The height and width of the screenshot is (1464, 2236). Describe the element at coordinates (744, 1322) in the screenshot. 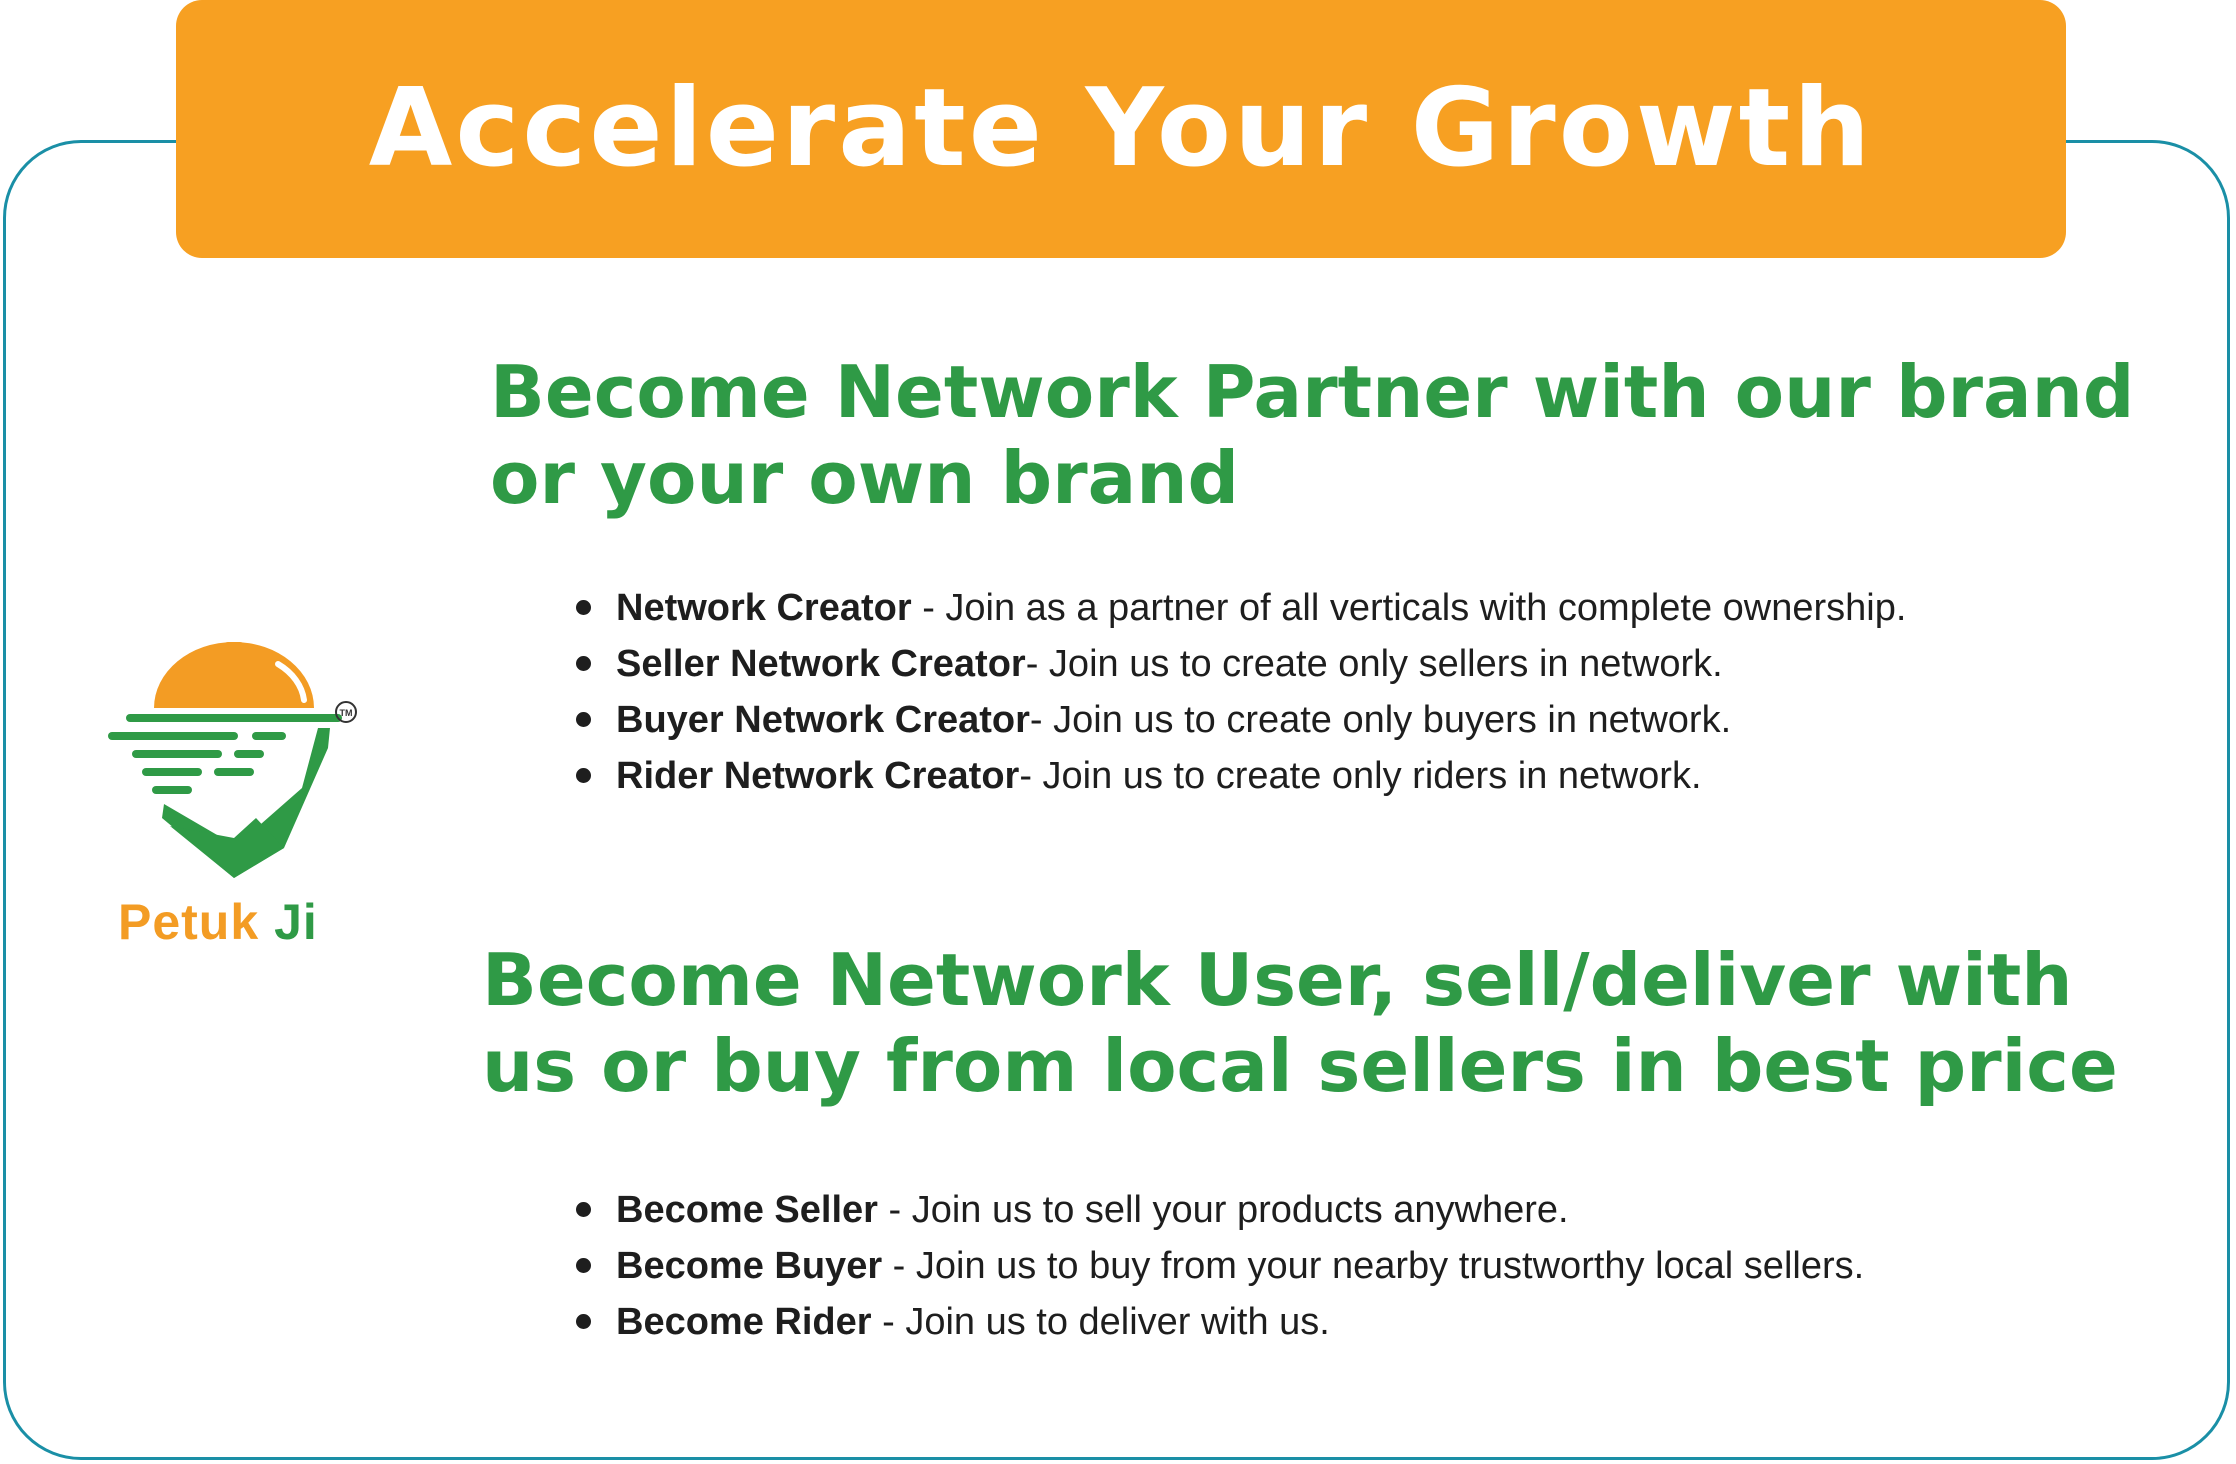

I see `list-item-term: Become Rider` at that location.